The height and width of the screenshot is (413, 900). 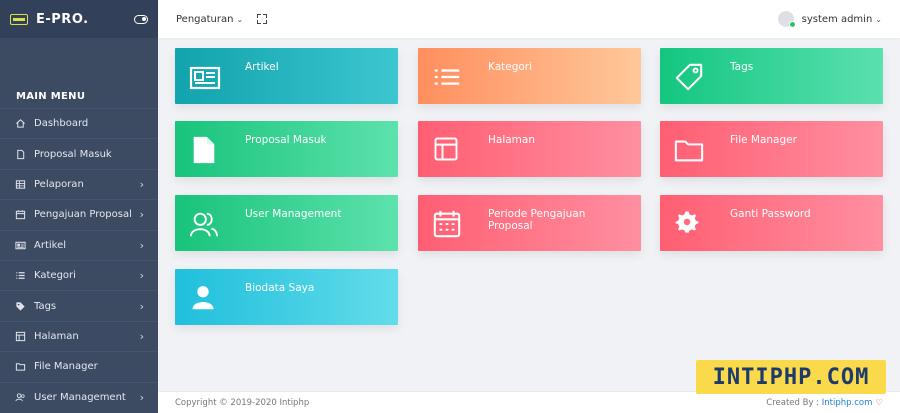 What do you see at coordinates (879, 402) in the screenshot?
I see `heart-icon: ♡` at bounding box center [879, 402].